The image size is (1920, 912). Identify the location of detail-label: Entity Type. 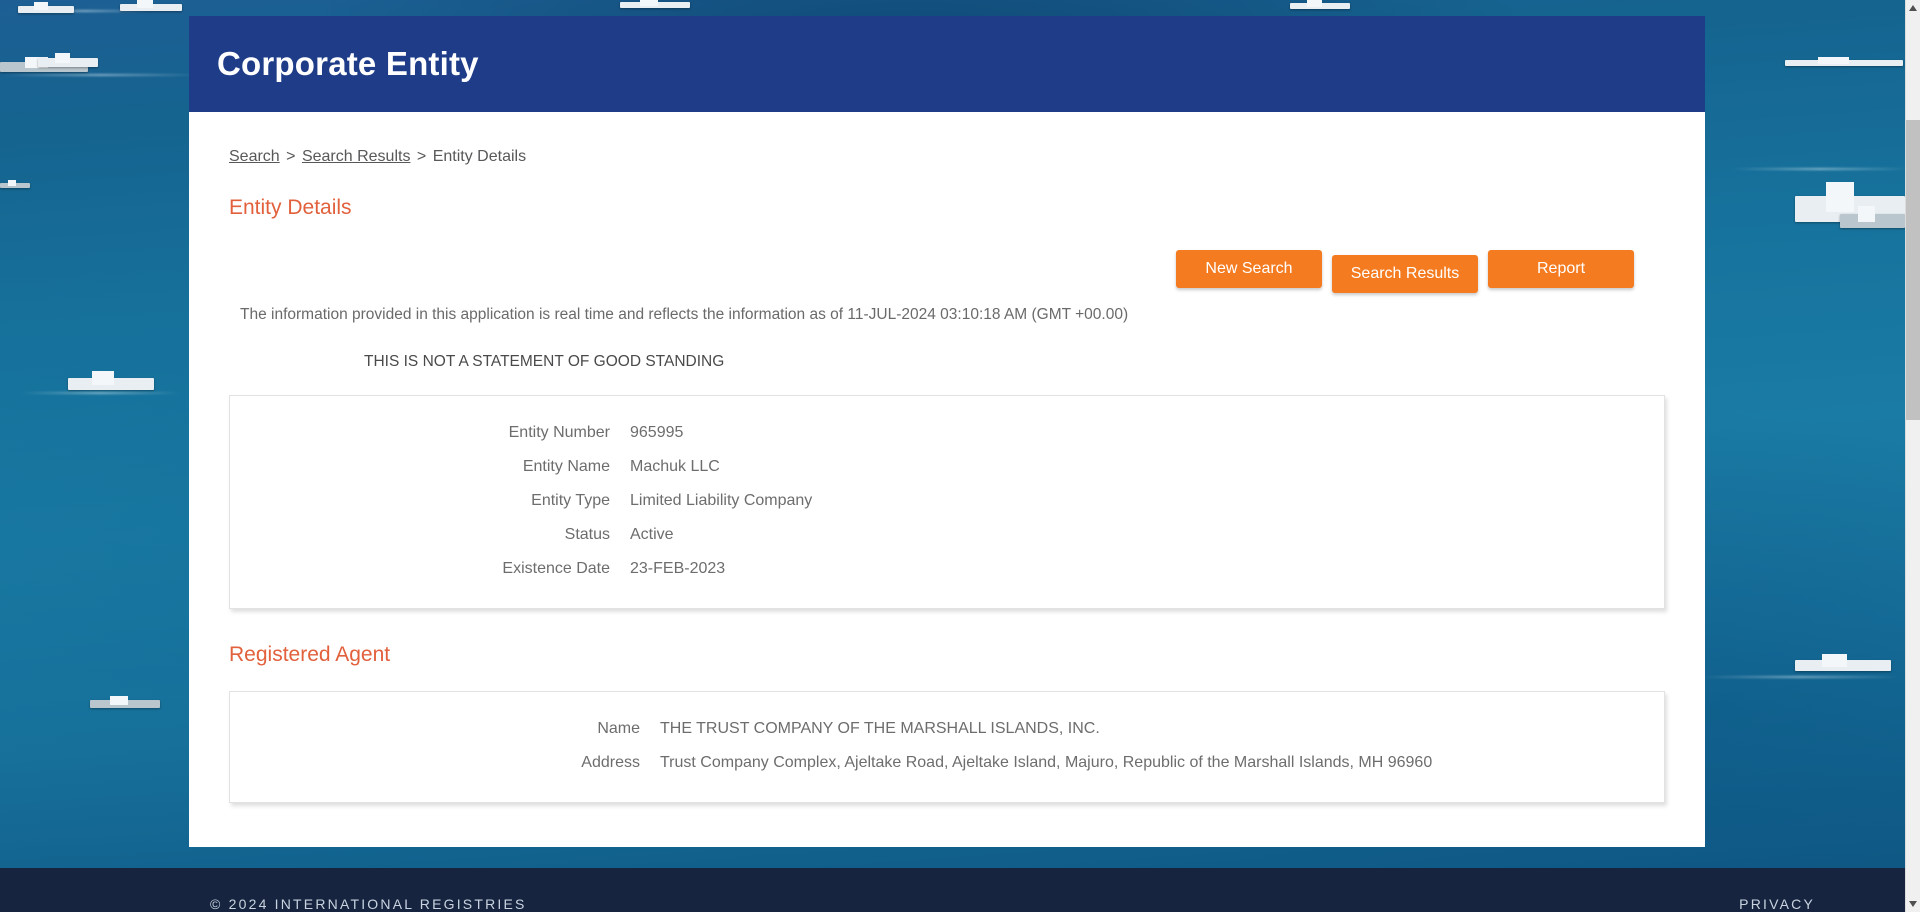
(570, 500).